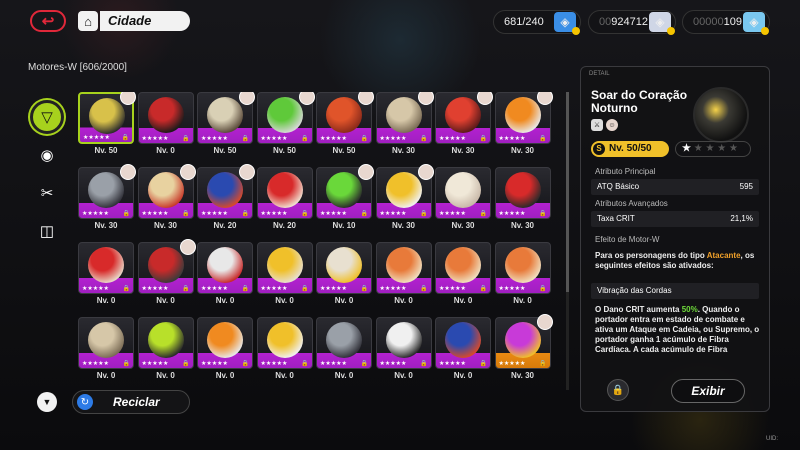 Image resolution: width=800 pixels, height=450 pixels. I want to click on w-engine-card: ★★★★★ 🔒 Nv. 10, so click(345, 200).